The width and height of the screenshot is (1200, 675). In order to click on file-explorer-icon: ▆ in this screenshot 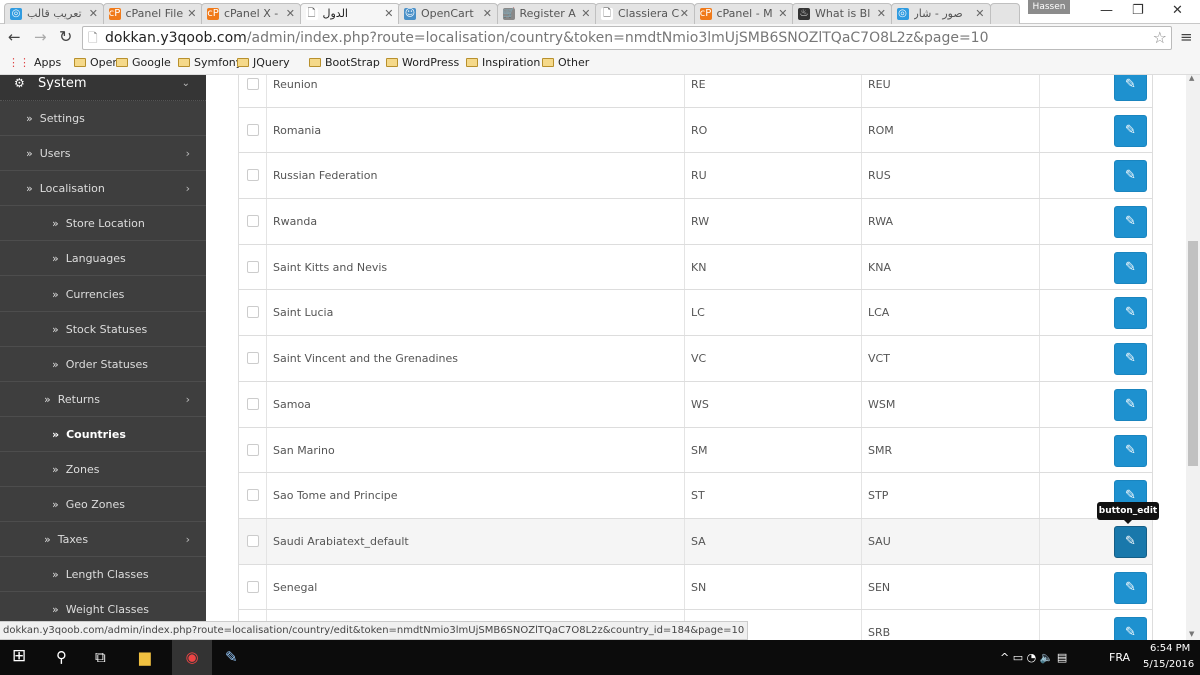, I will do `click(145, 657)`.